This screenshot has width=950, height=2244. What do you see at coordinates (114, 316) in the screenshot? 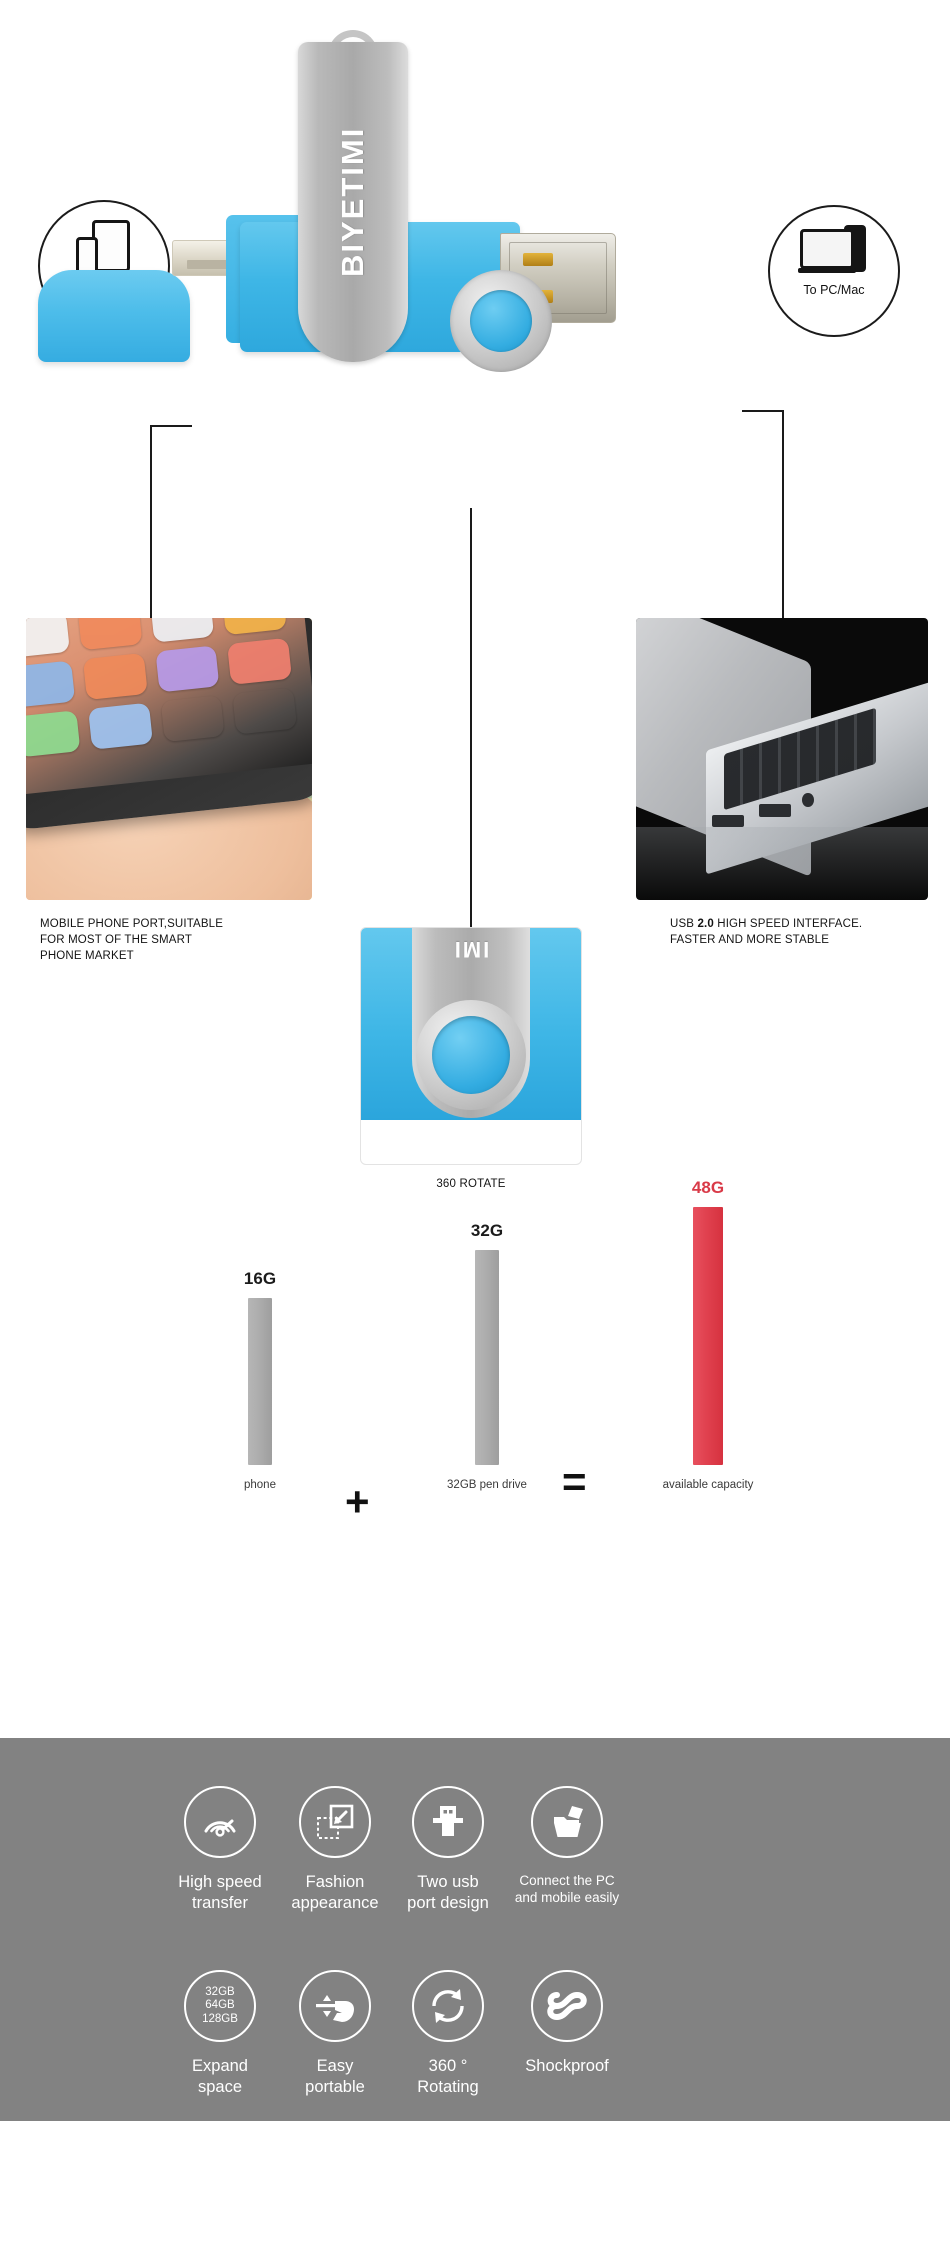
I see `usb-cap` at bounding box center [114, 316].